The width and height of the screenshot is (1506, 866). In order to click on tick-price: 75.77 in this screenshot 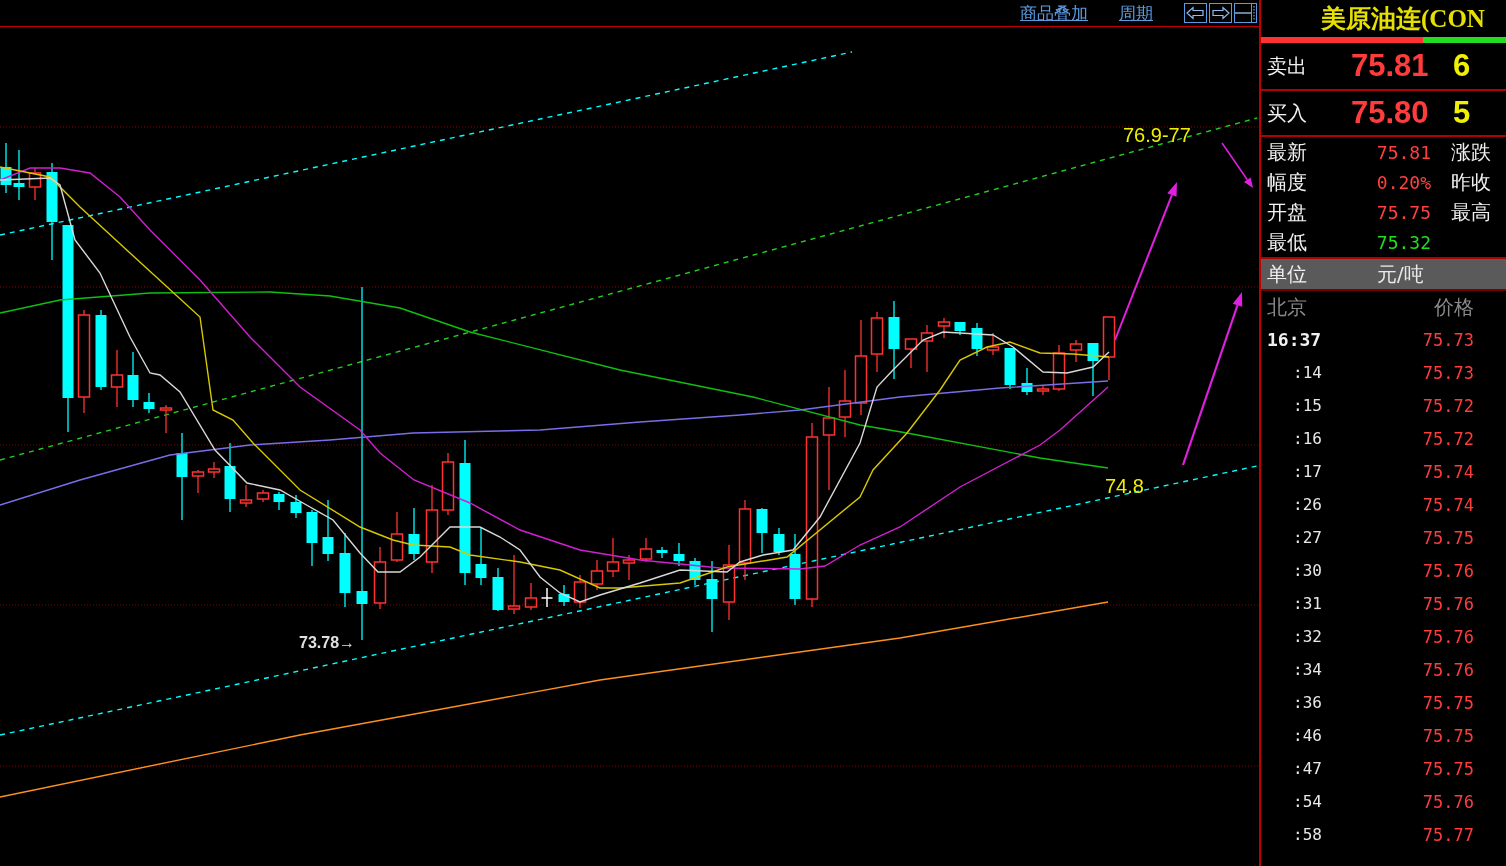, I will do `click(1448, 834)`.